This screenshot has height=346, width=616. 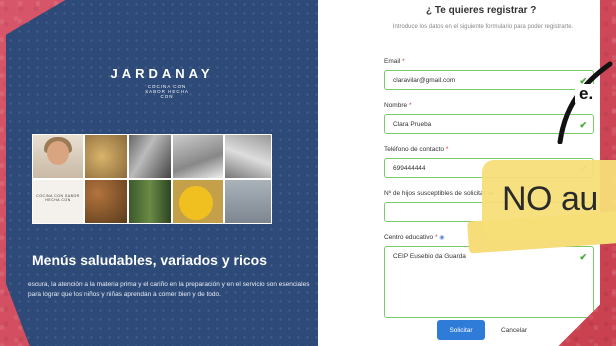 I want to click on form-title: ¿ Te quieres registrar ?, so click(x=481, y=10).